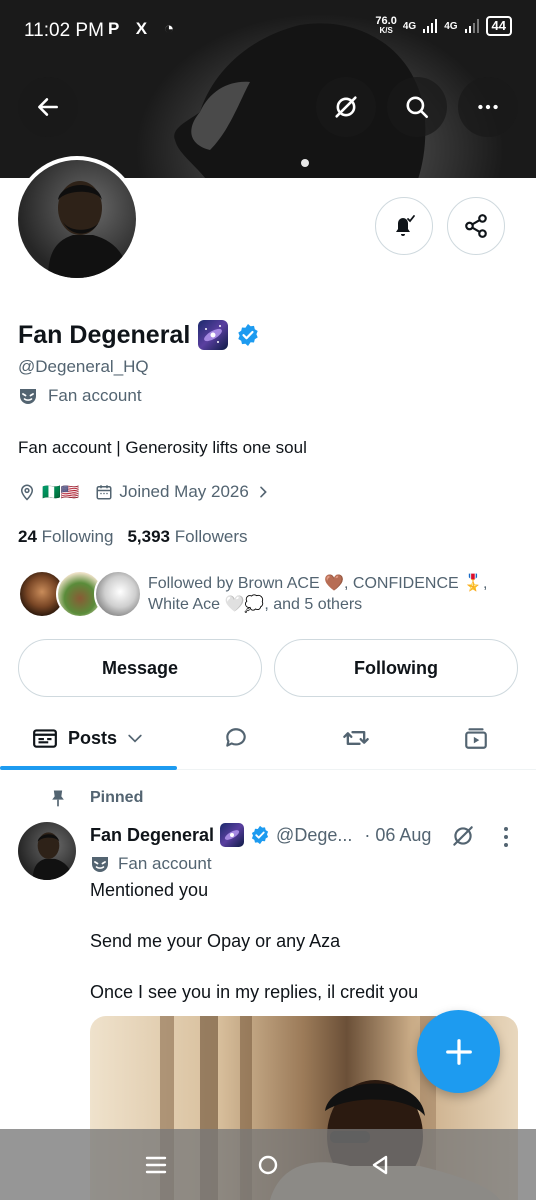 This screenshot has width=536, height=1200. Describe the element at coordinates (430, 26) in the screenshot. I see `signal-icon` at that location.